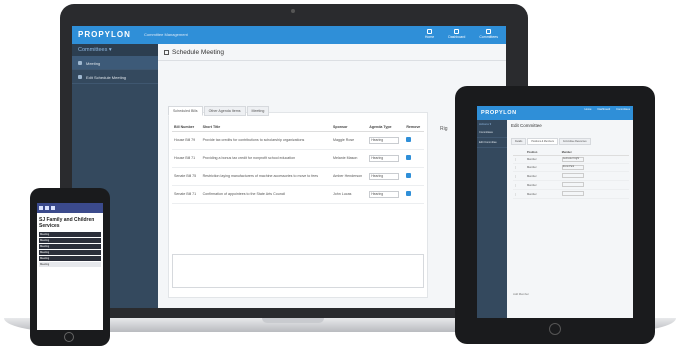  What do you see at coordinates (444, 129) in the screenshot?
I see `right-column-label: Rig` at bounding box center [444, 129].